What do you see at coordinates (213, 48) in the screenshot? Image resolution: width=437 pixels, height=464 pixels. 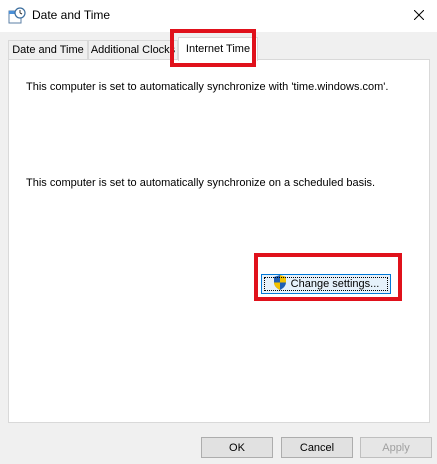 I see `tab-highlight-box` at bounding box center [213, 48].